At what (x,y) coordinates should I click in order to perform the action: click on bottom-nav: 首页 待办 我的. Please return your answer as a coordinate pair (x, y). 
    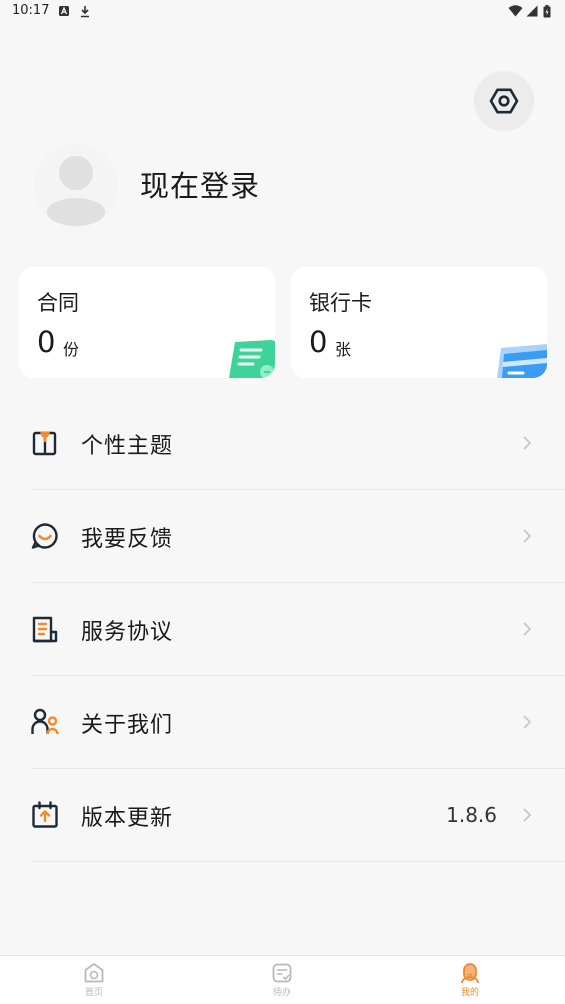
    Looking at the image, I should click on (282, 979).